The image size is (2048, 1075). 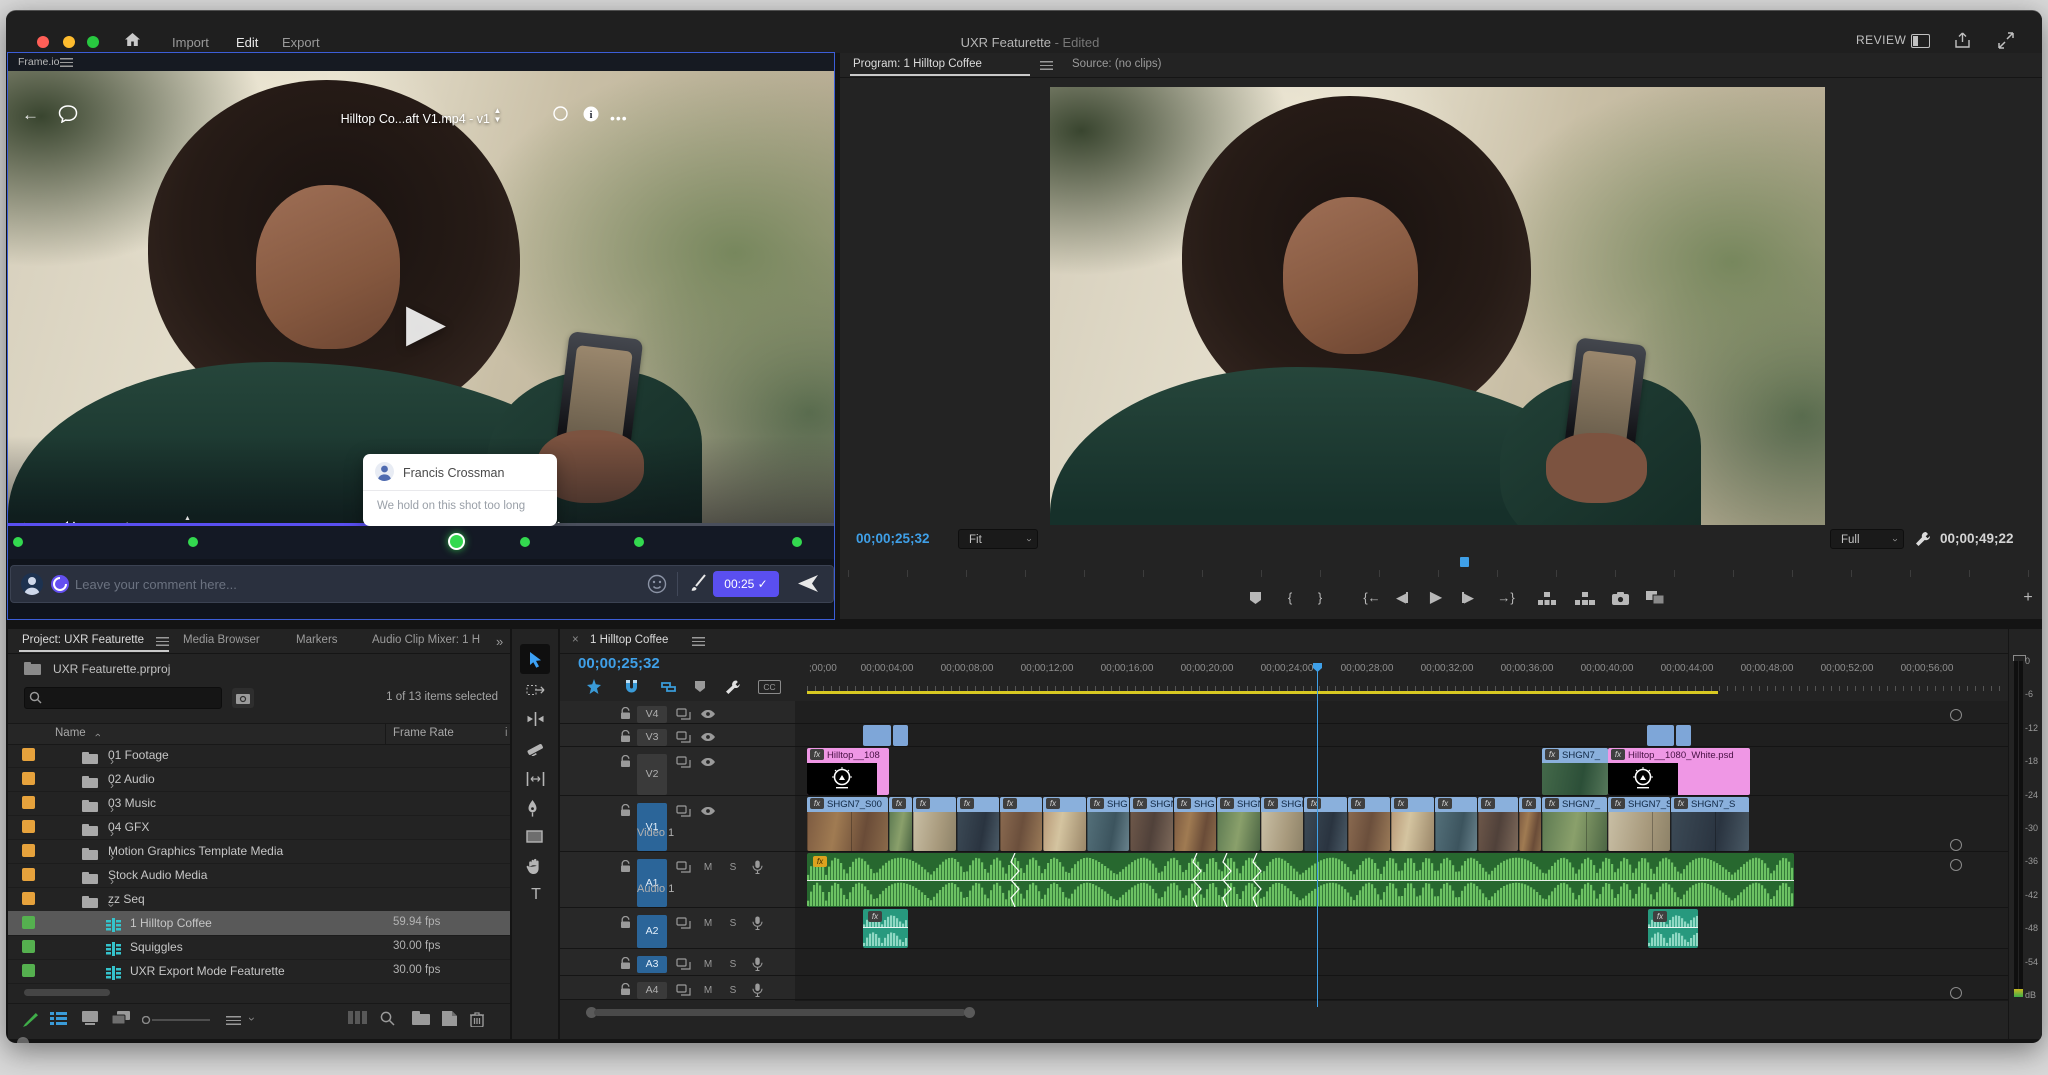 What do you see at coordinates (1468, 598) in the screenshot?
I see `step-forward-icon: ▶` at bounding box center [1468, 598].